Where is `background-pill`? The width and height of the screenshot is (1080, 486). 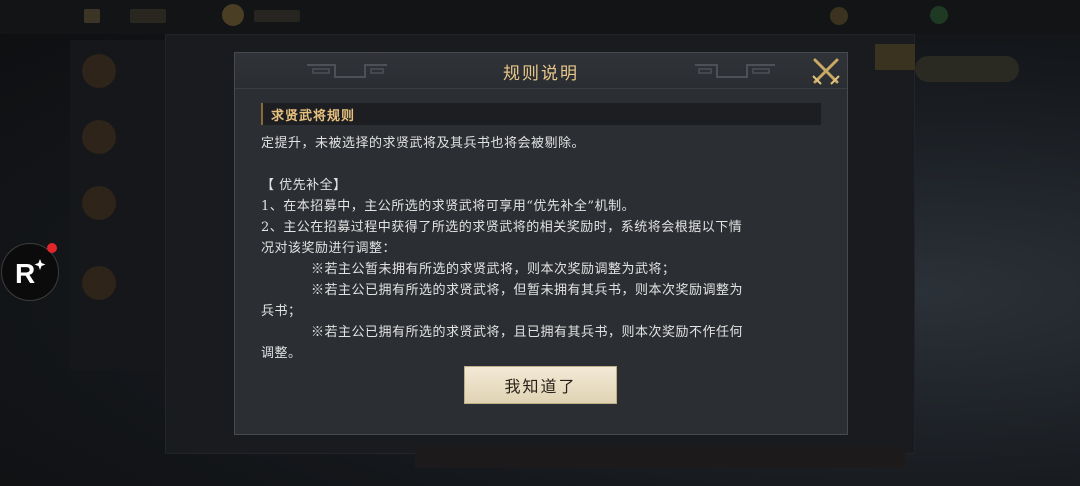 background-pill is located at coordinates (967, 69).